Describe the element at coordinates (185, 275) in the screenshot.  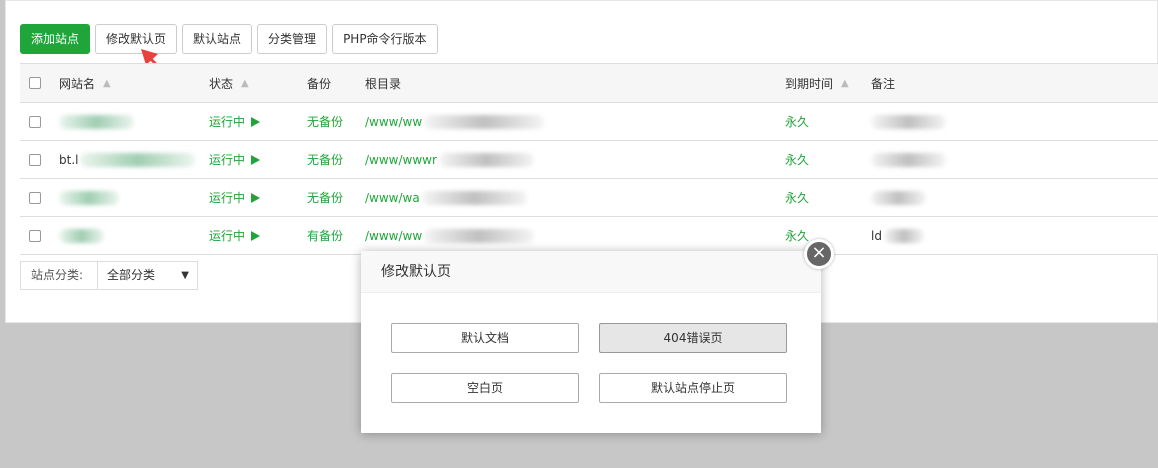
I see `dropdown-arrow-icon: ▼` at that location.